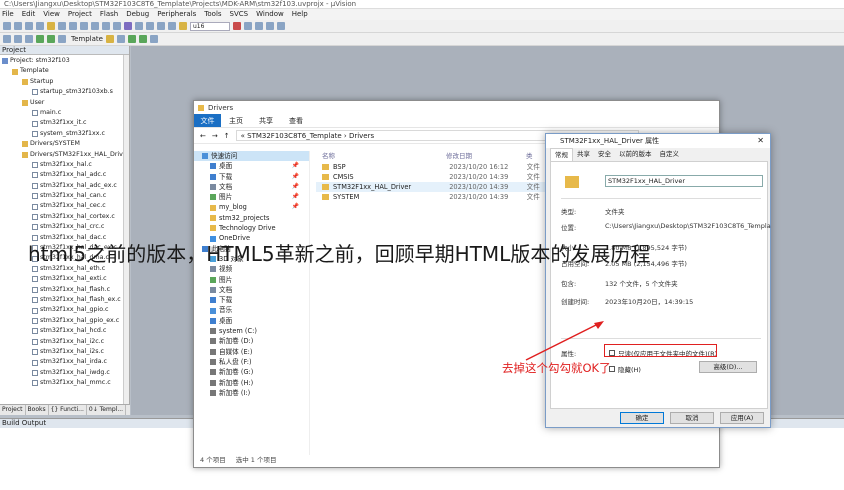 The width and height of the screenshot is (844, 490). What do you see at coordinates (64, 196) in the screenshot?
I see `tree-item: stm32f1xx_hal_can.c` at bounding box center [64, 196].